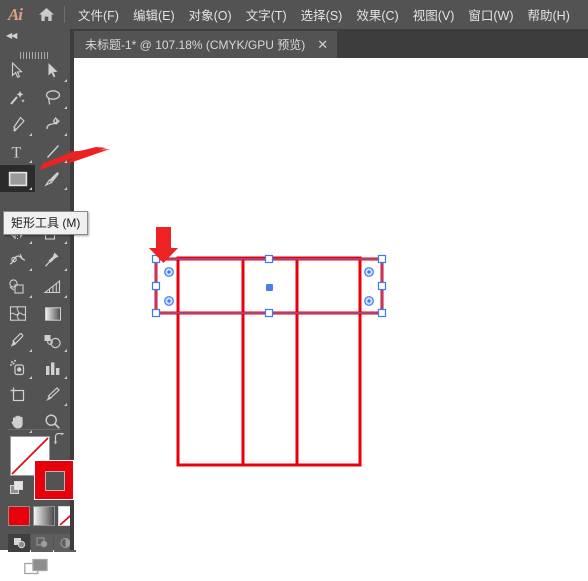 The image size is (588, 581). I want to click on default-fill-stroke-icon, so click(17, 488).